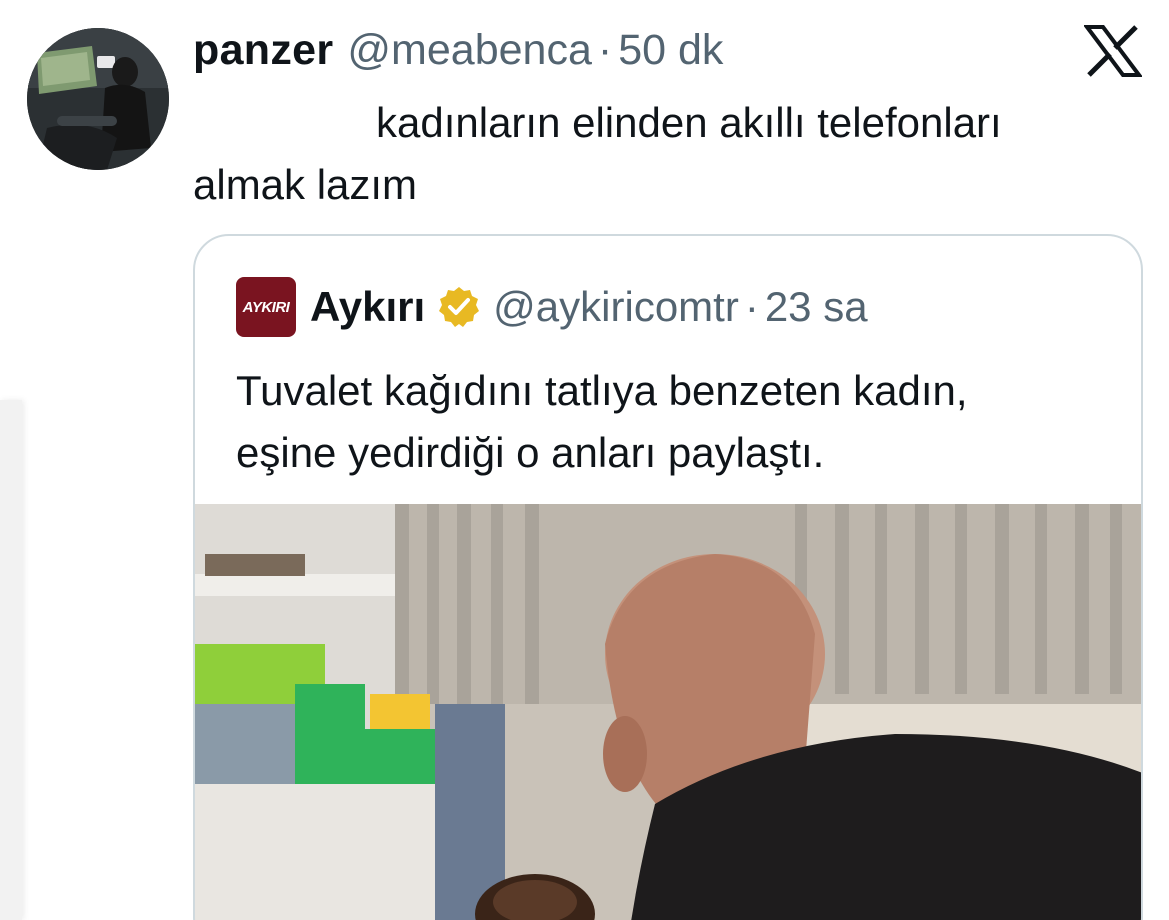 This screenshot has width=1169, height=920. Describe the element at coordinates (305, 184) in the screenshot. I see `tweet-text-line: almak lazım` at that location.